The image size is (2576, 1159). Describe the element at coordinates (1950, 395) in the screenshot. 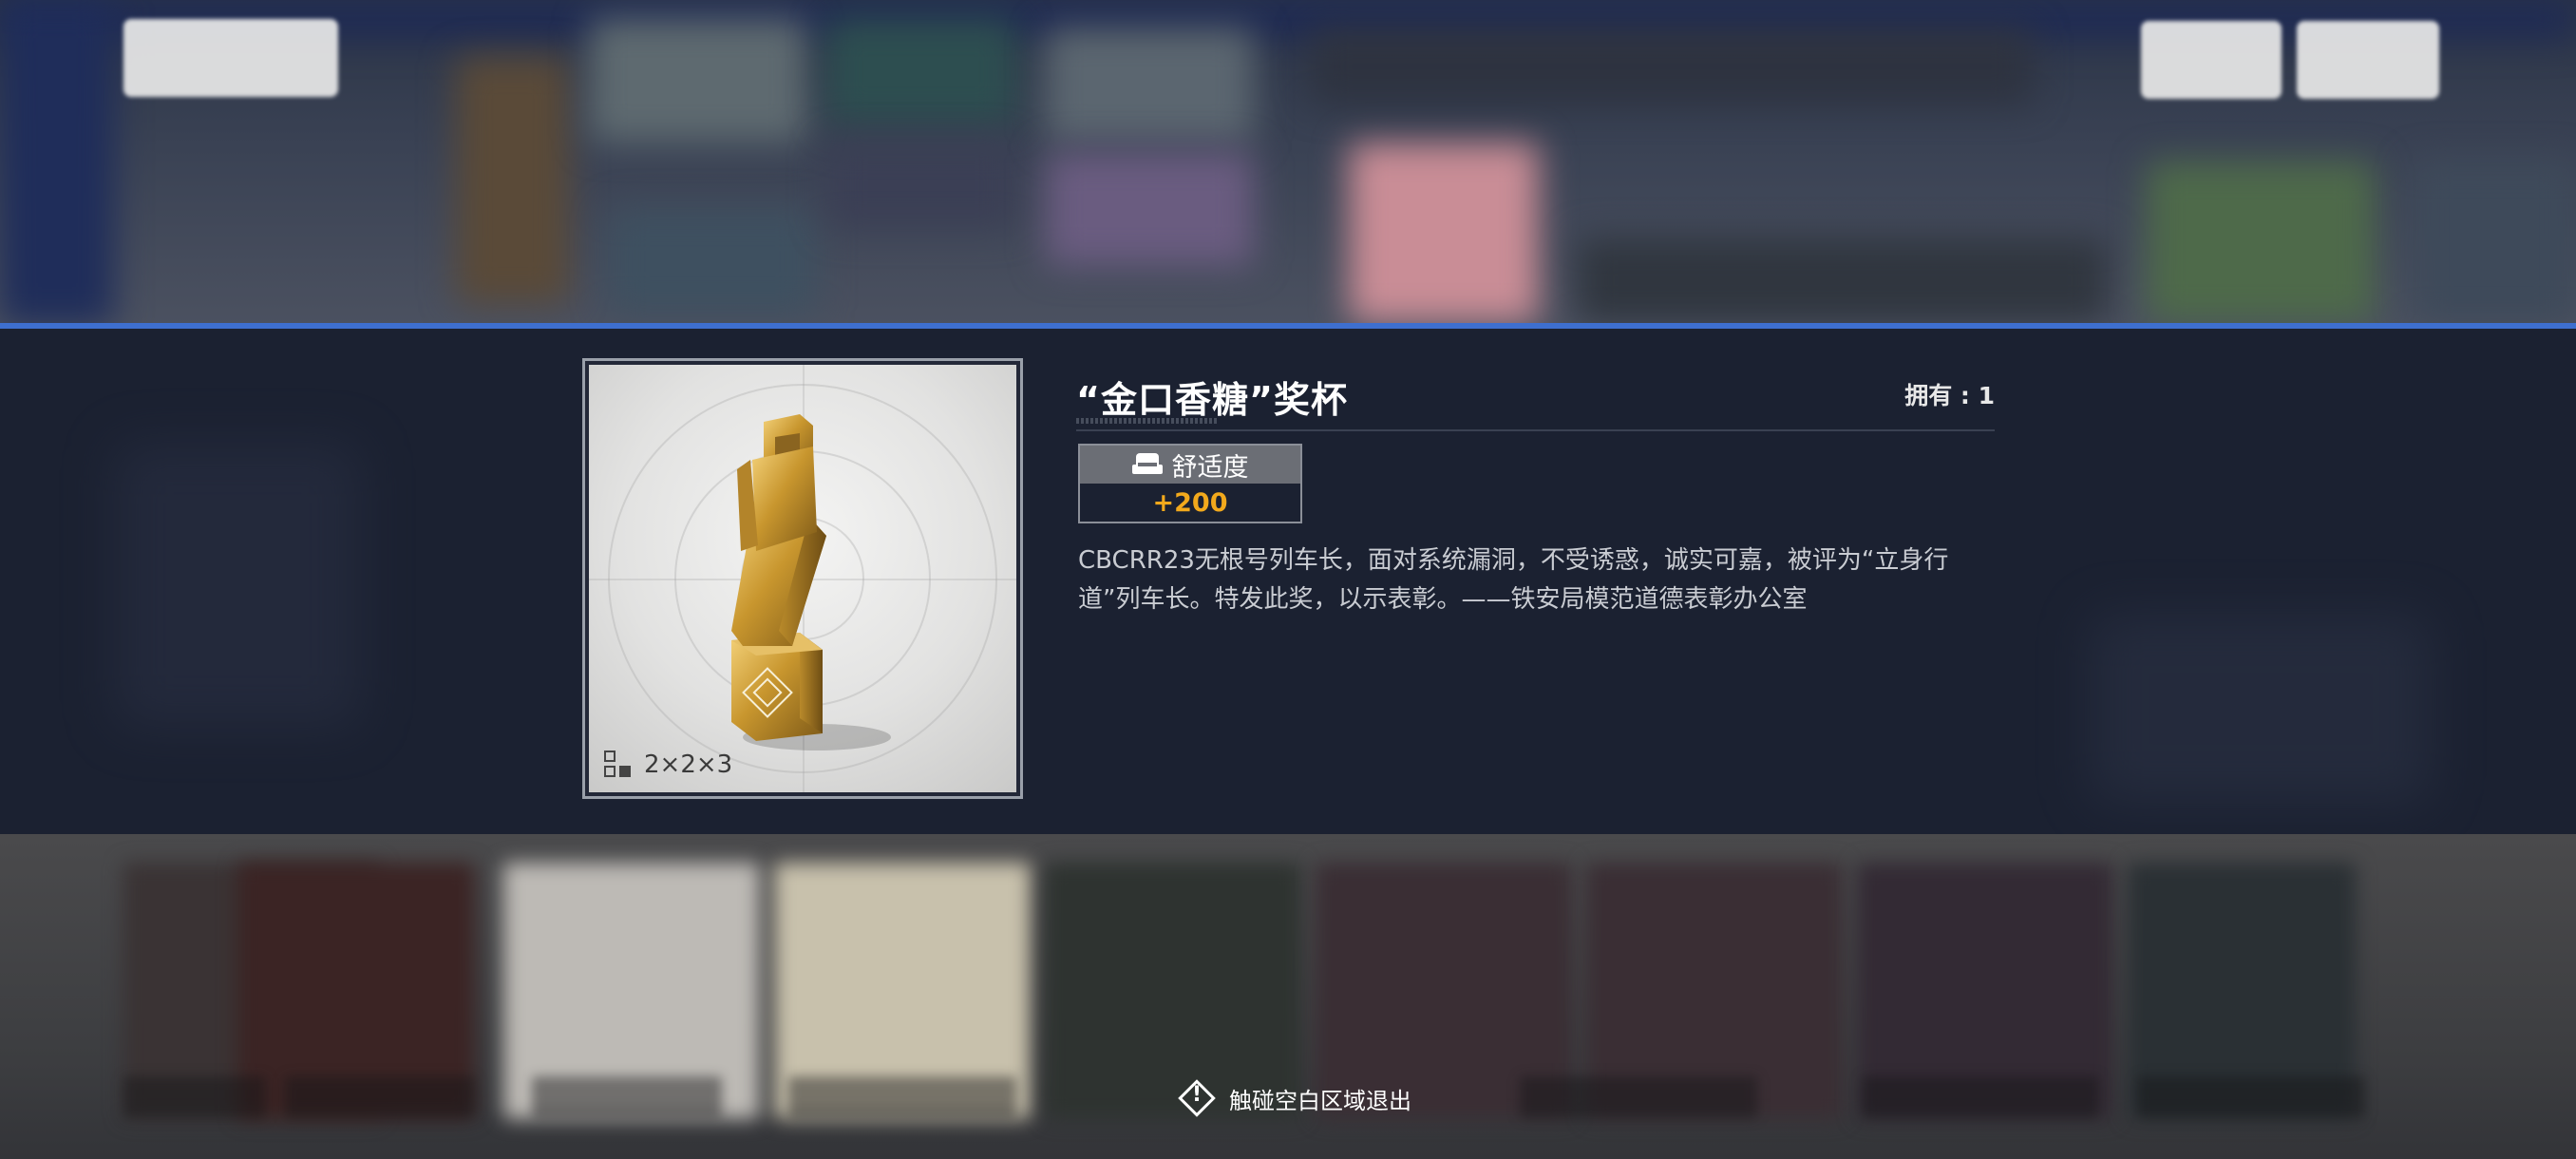

I see `owned-count: 拥有 : 1` at that location.